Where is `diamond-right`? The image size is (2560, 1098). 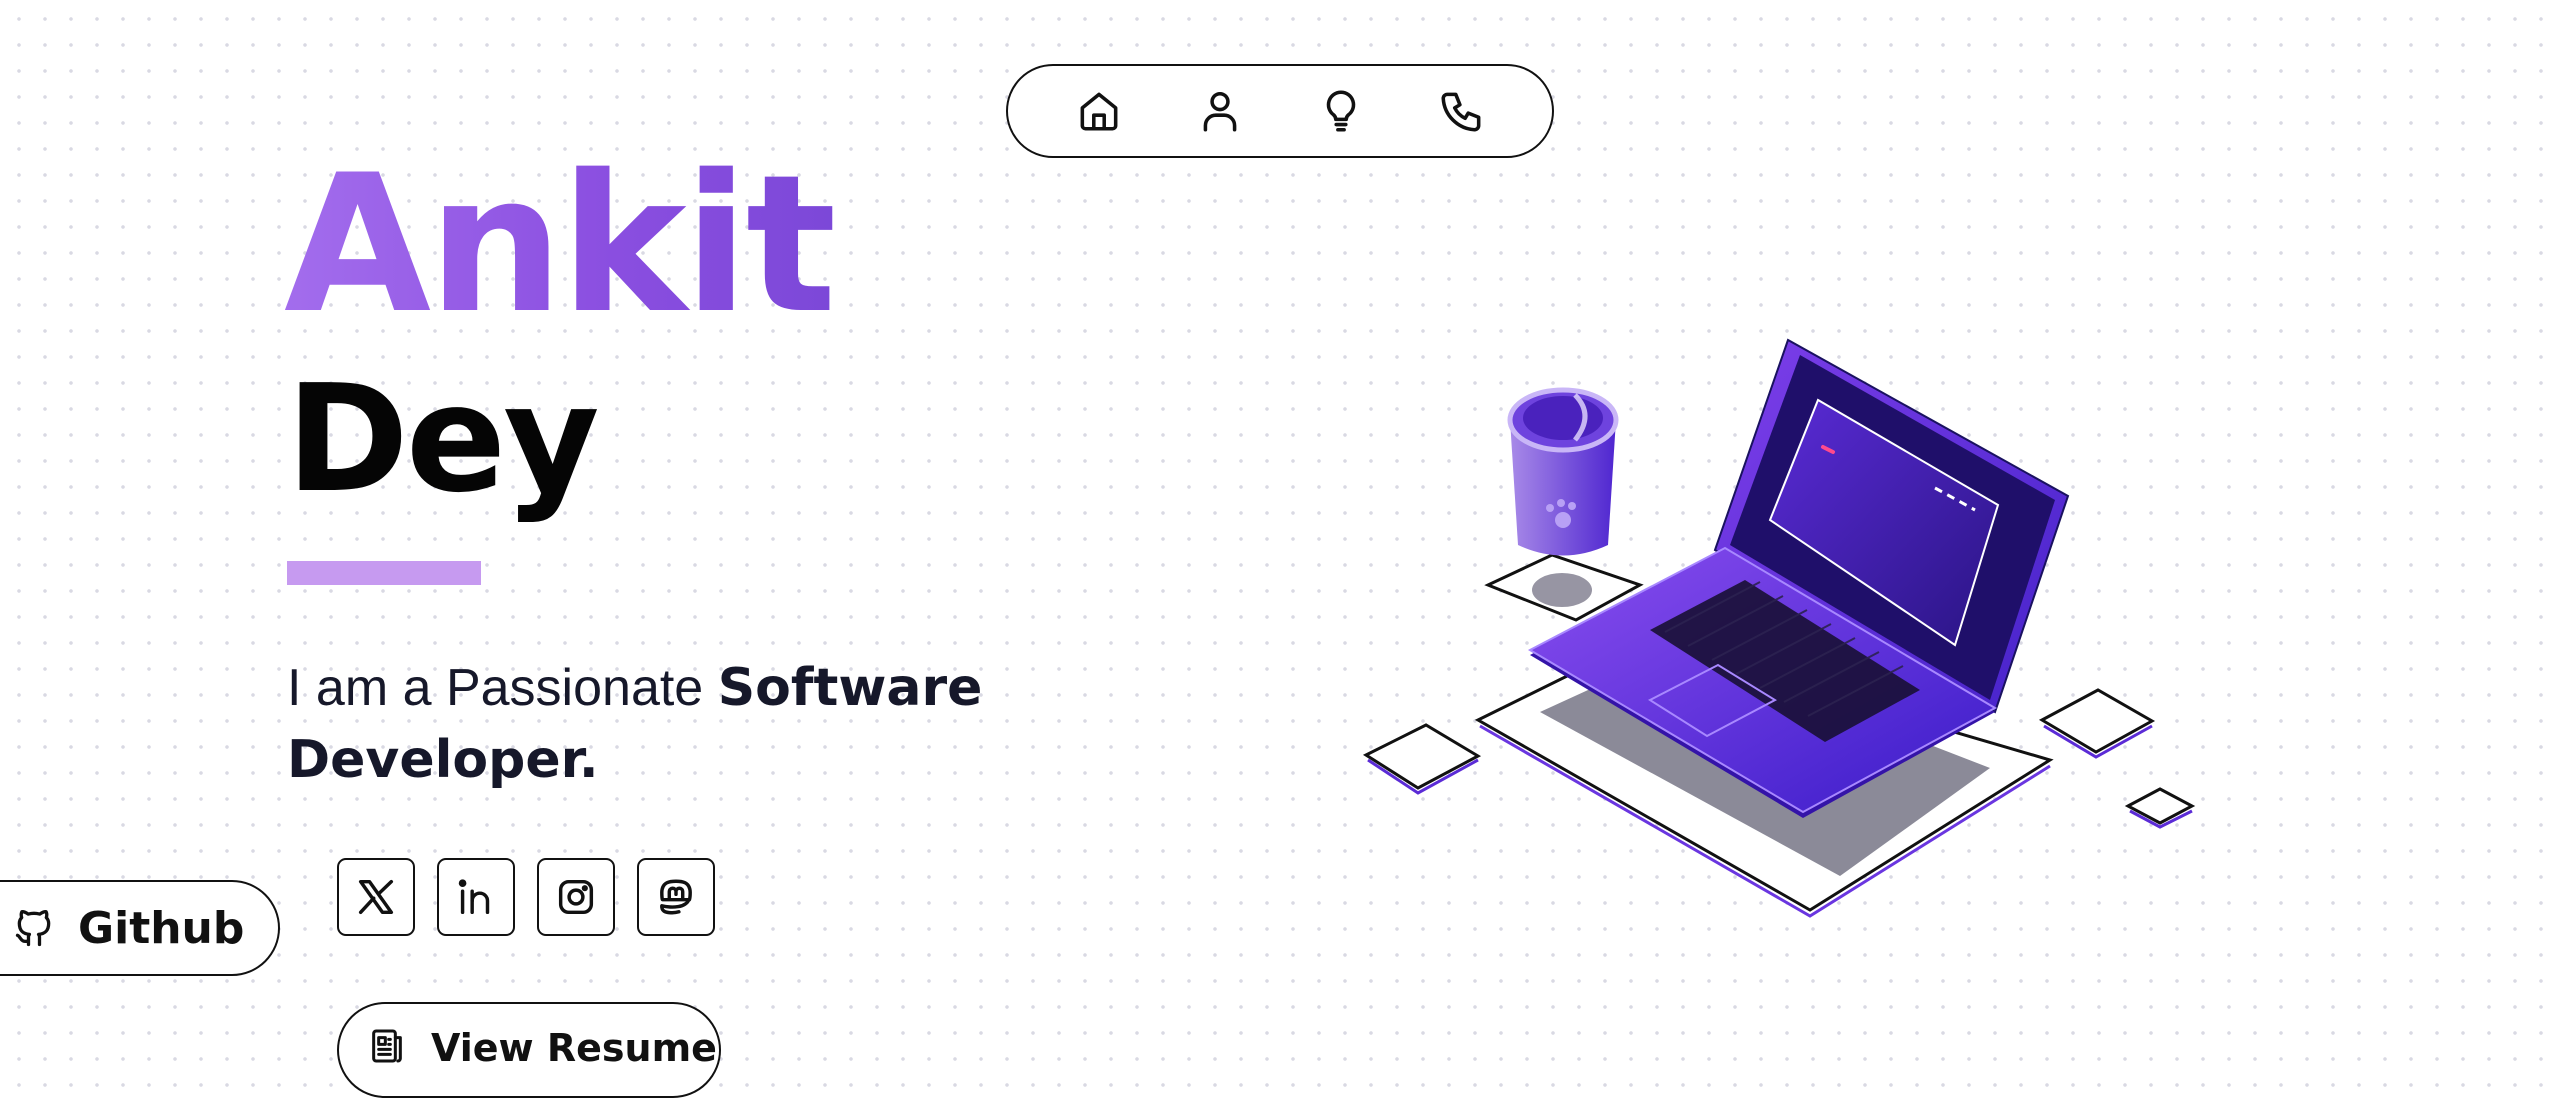 diamond-right is located at coordinates (2097, 723).